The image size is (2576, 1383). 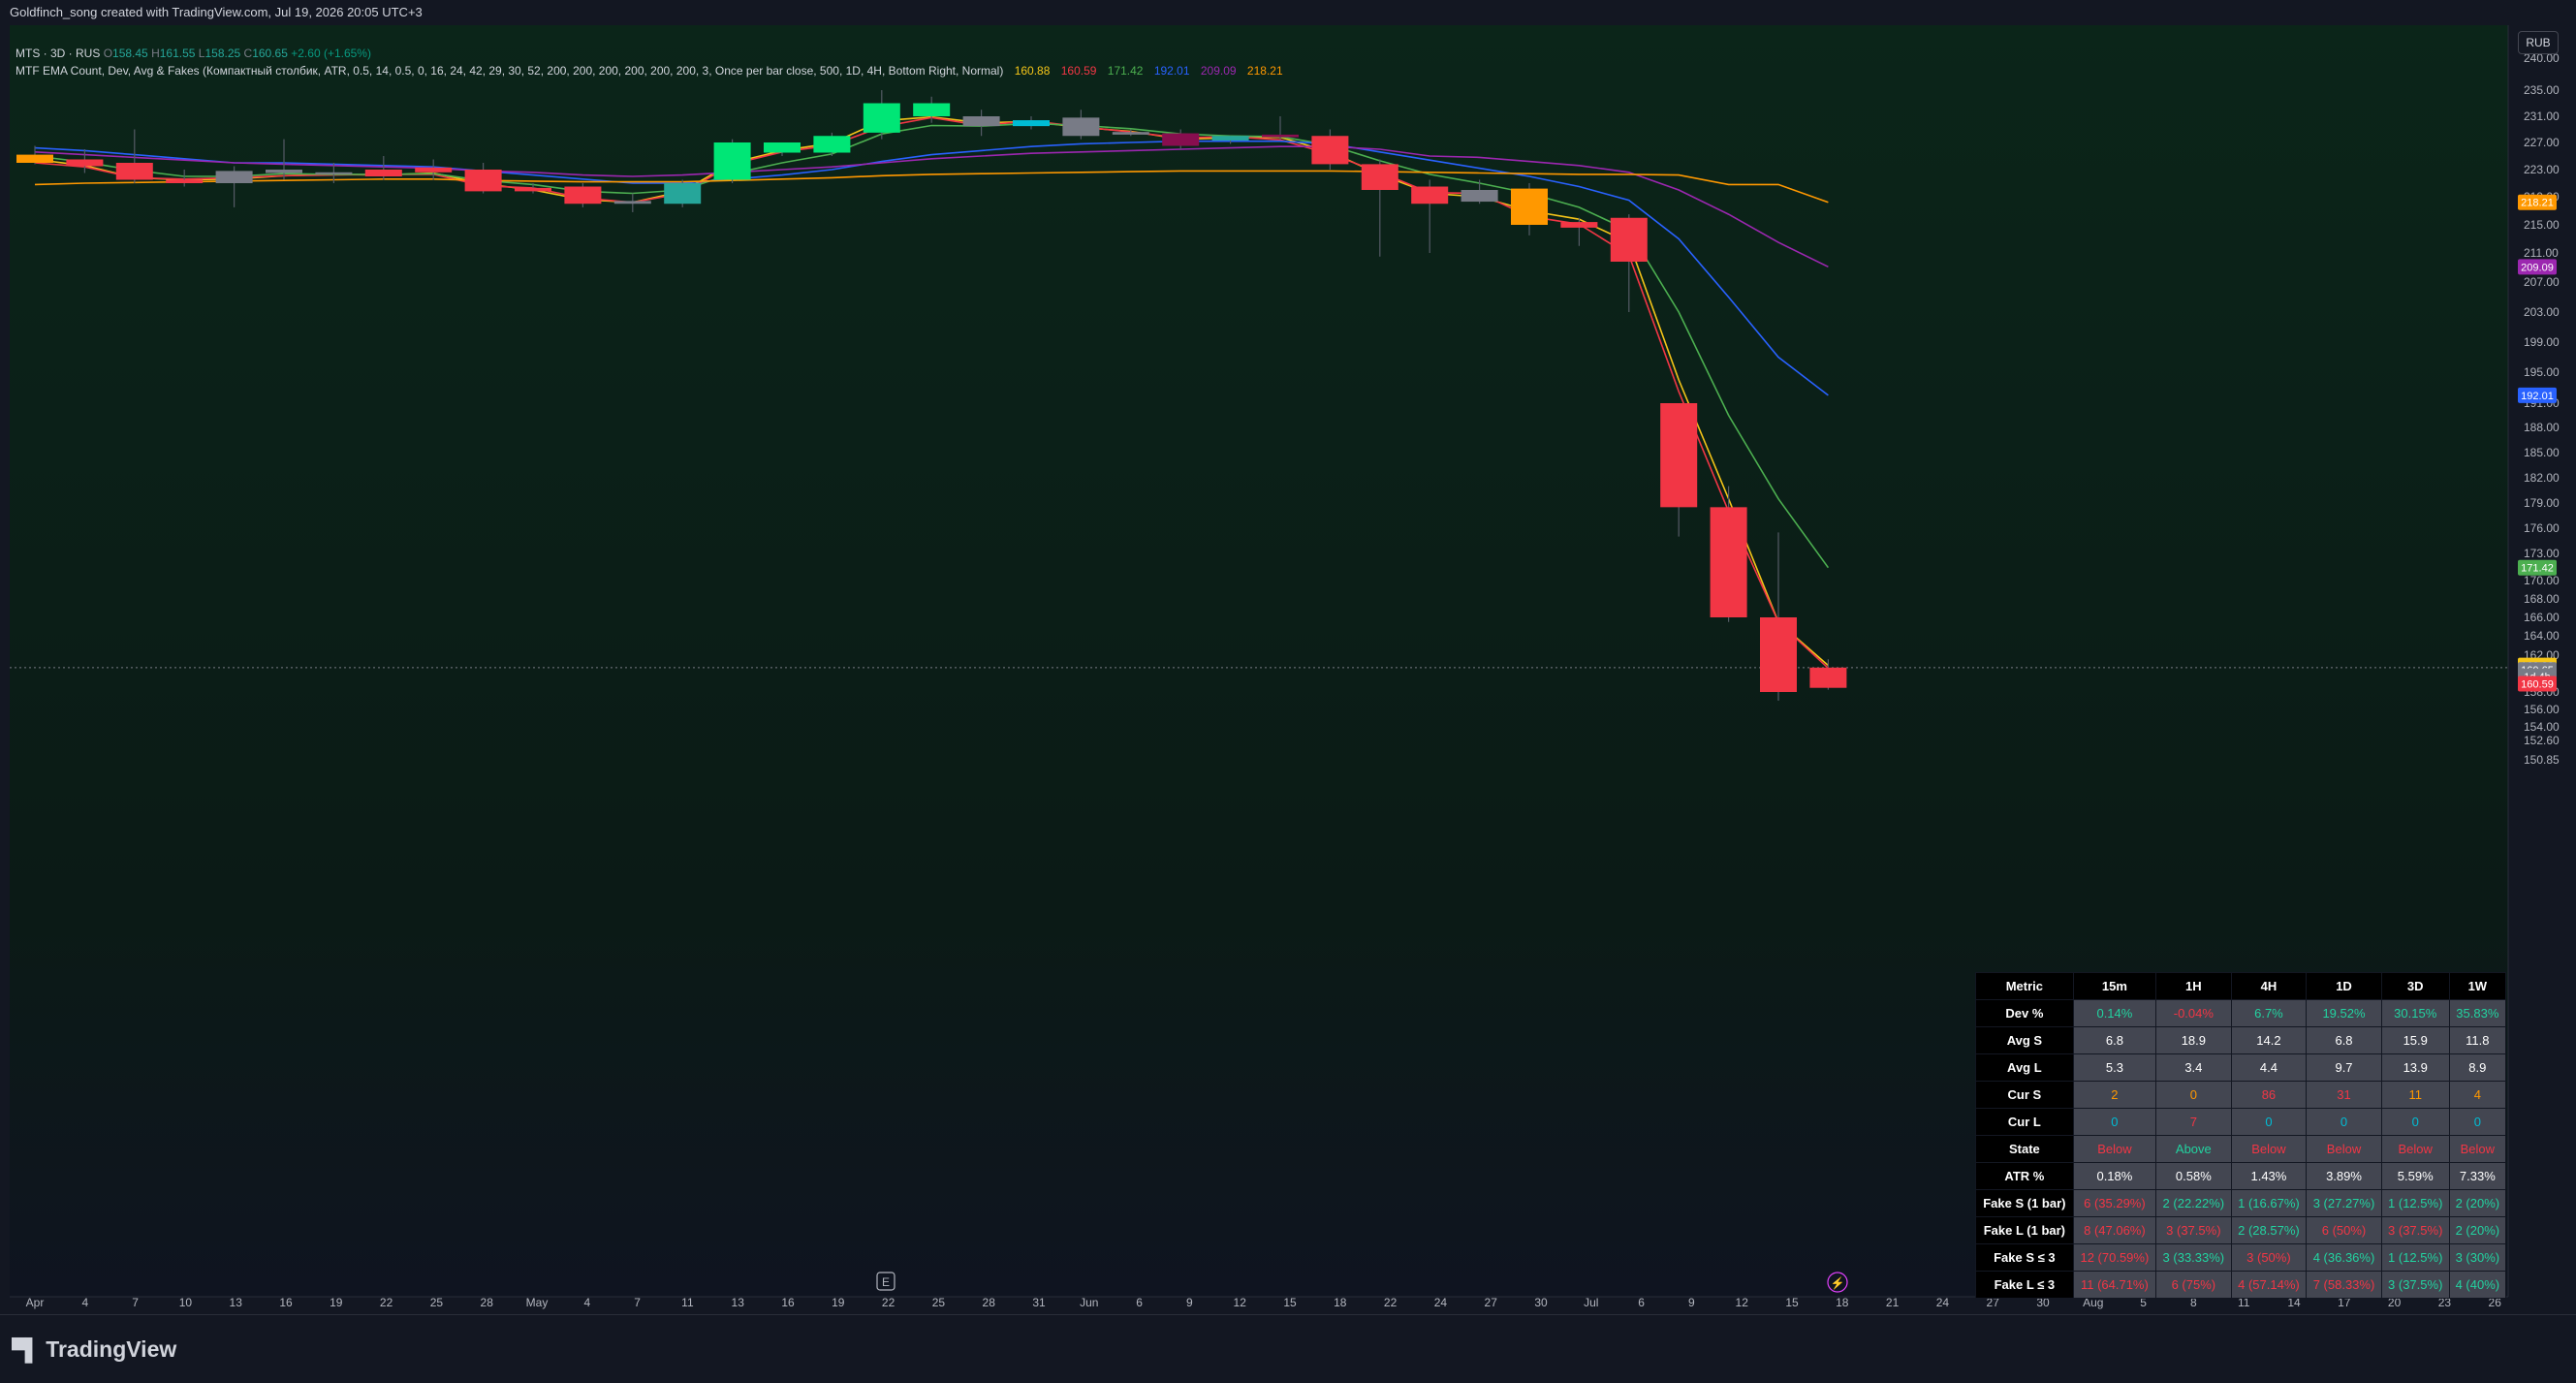 I want to click on metric-cell: 5.3, so click(x=2114, y=1067).